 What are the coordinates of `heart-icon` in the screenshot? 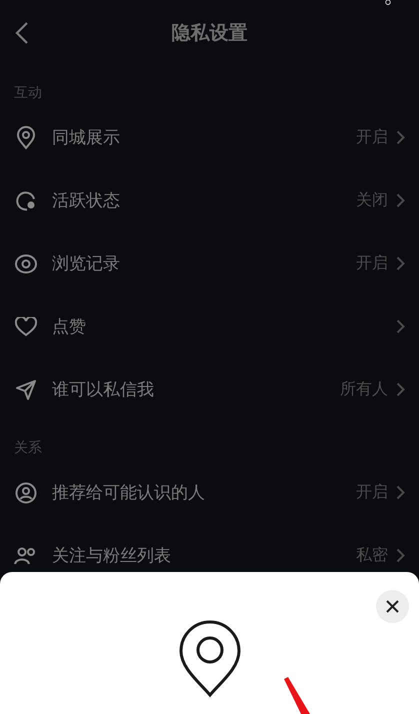 It's located at (26, 326).